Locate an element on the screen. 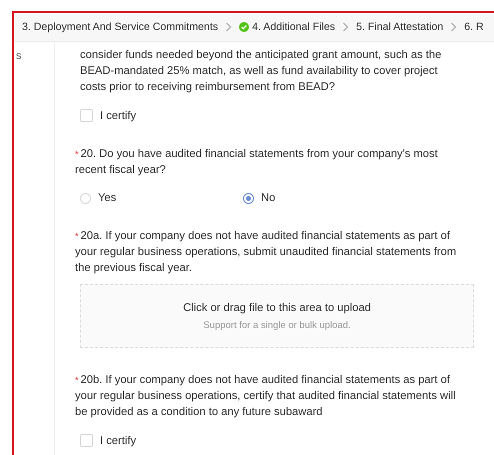 The image size is (494, 455). question-text: * 20a. If your company does not have audited financial statements as part of your regular business operations, submit unaudited financial statements from the previous fiscal year. is located at coordinates (266, 252).